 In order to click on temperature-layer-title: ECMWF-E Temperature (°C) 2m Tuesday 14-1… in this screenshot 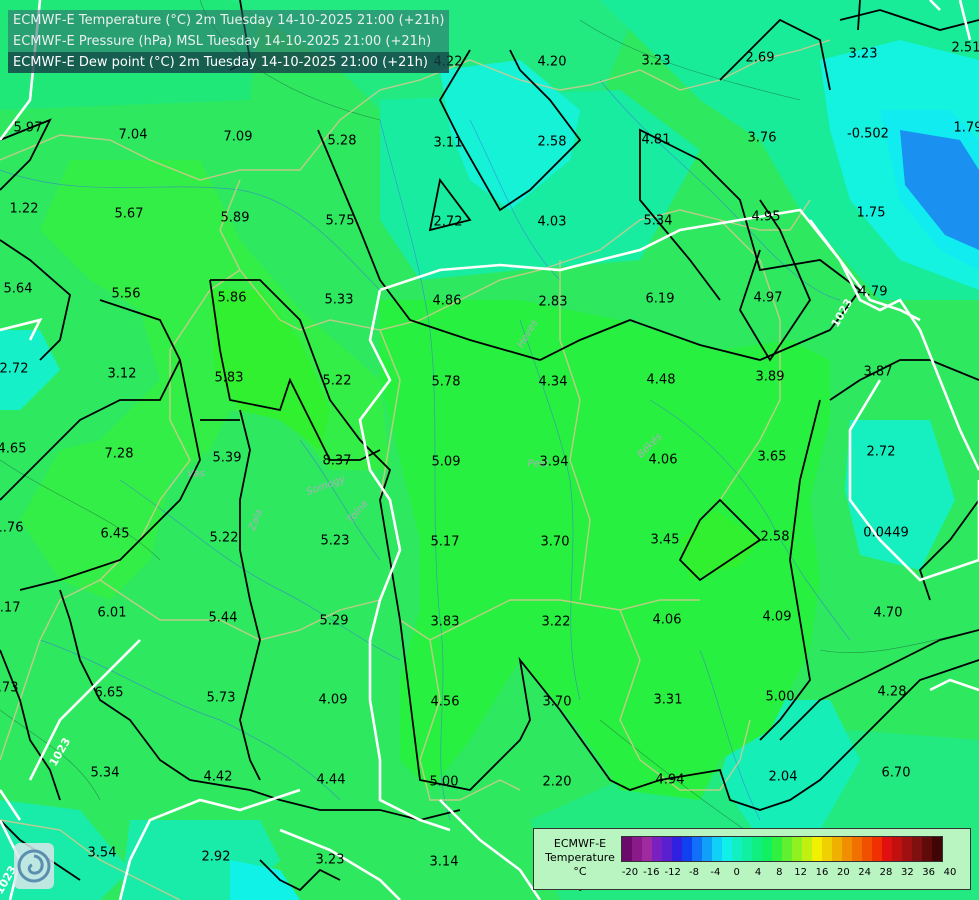, I will do `click(229, 20)`.